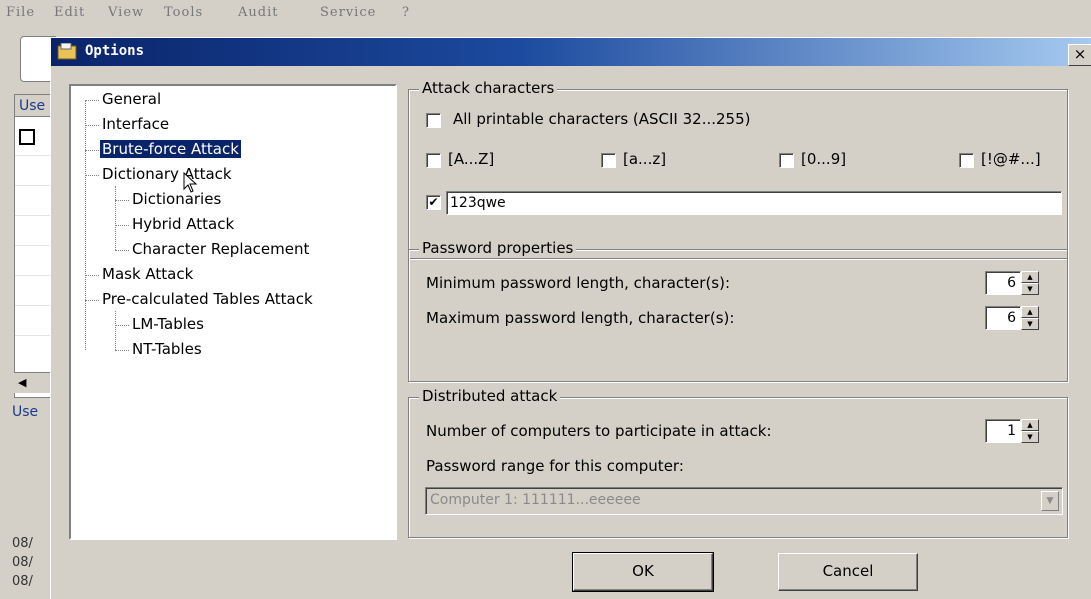 This screenshot has width=1091, height=599. Describe the element at coordinates (168, 324) in the screenshot. I see `tree-item-lm-tables: LM-Tables` at that location.